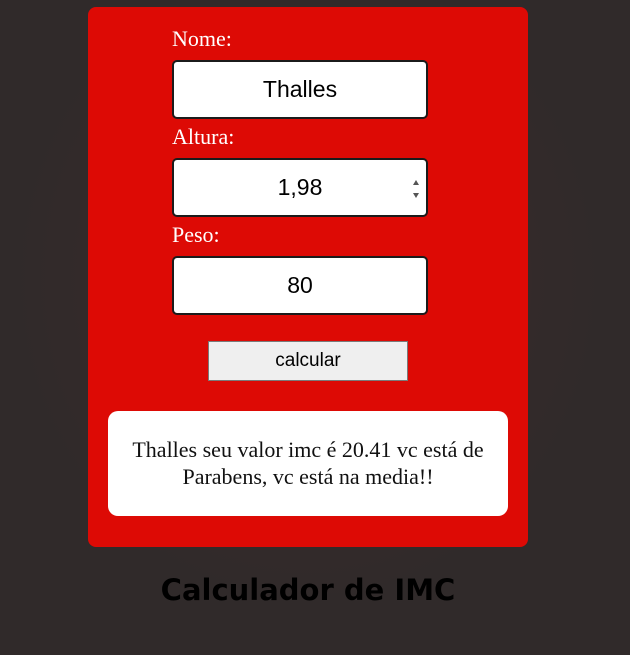 This screenshot has height=655, width=630. What do you see at coordinates (300, 89) in the screenshot?
I see `name-input: Thalles` at bounding box center [300, 89].